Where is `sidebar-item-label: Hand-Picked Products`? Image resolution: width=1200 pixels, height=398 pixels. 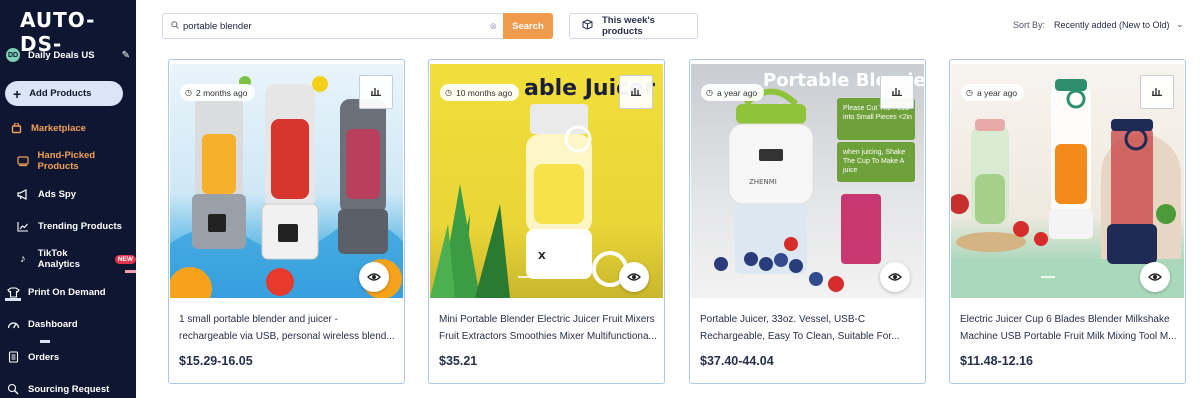 sidebar-item-label: Hand-Picked Products is located at coordinates (66, 161).